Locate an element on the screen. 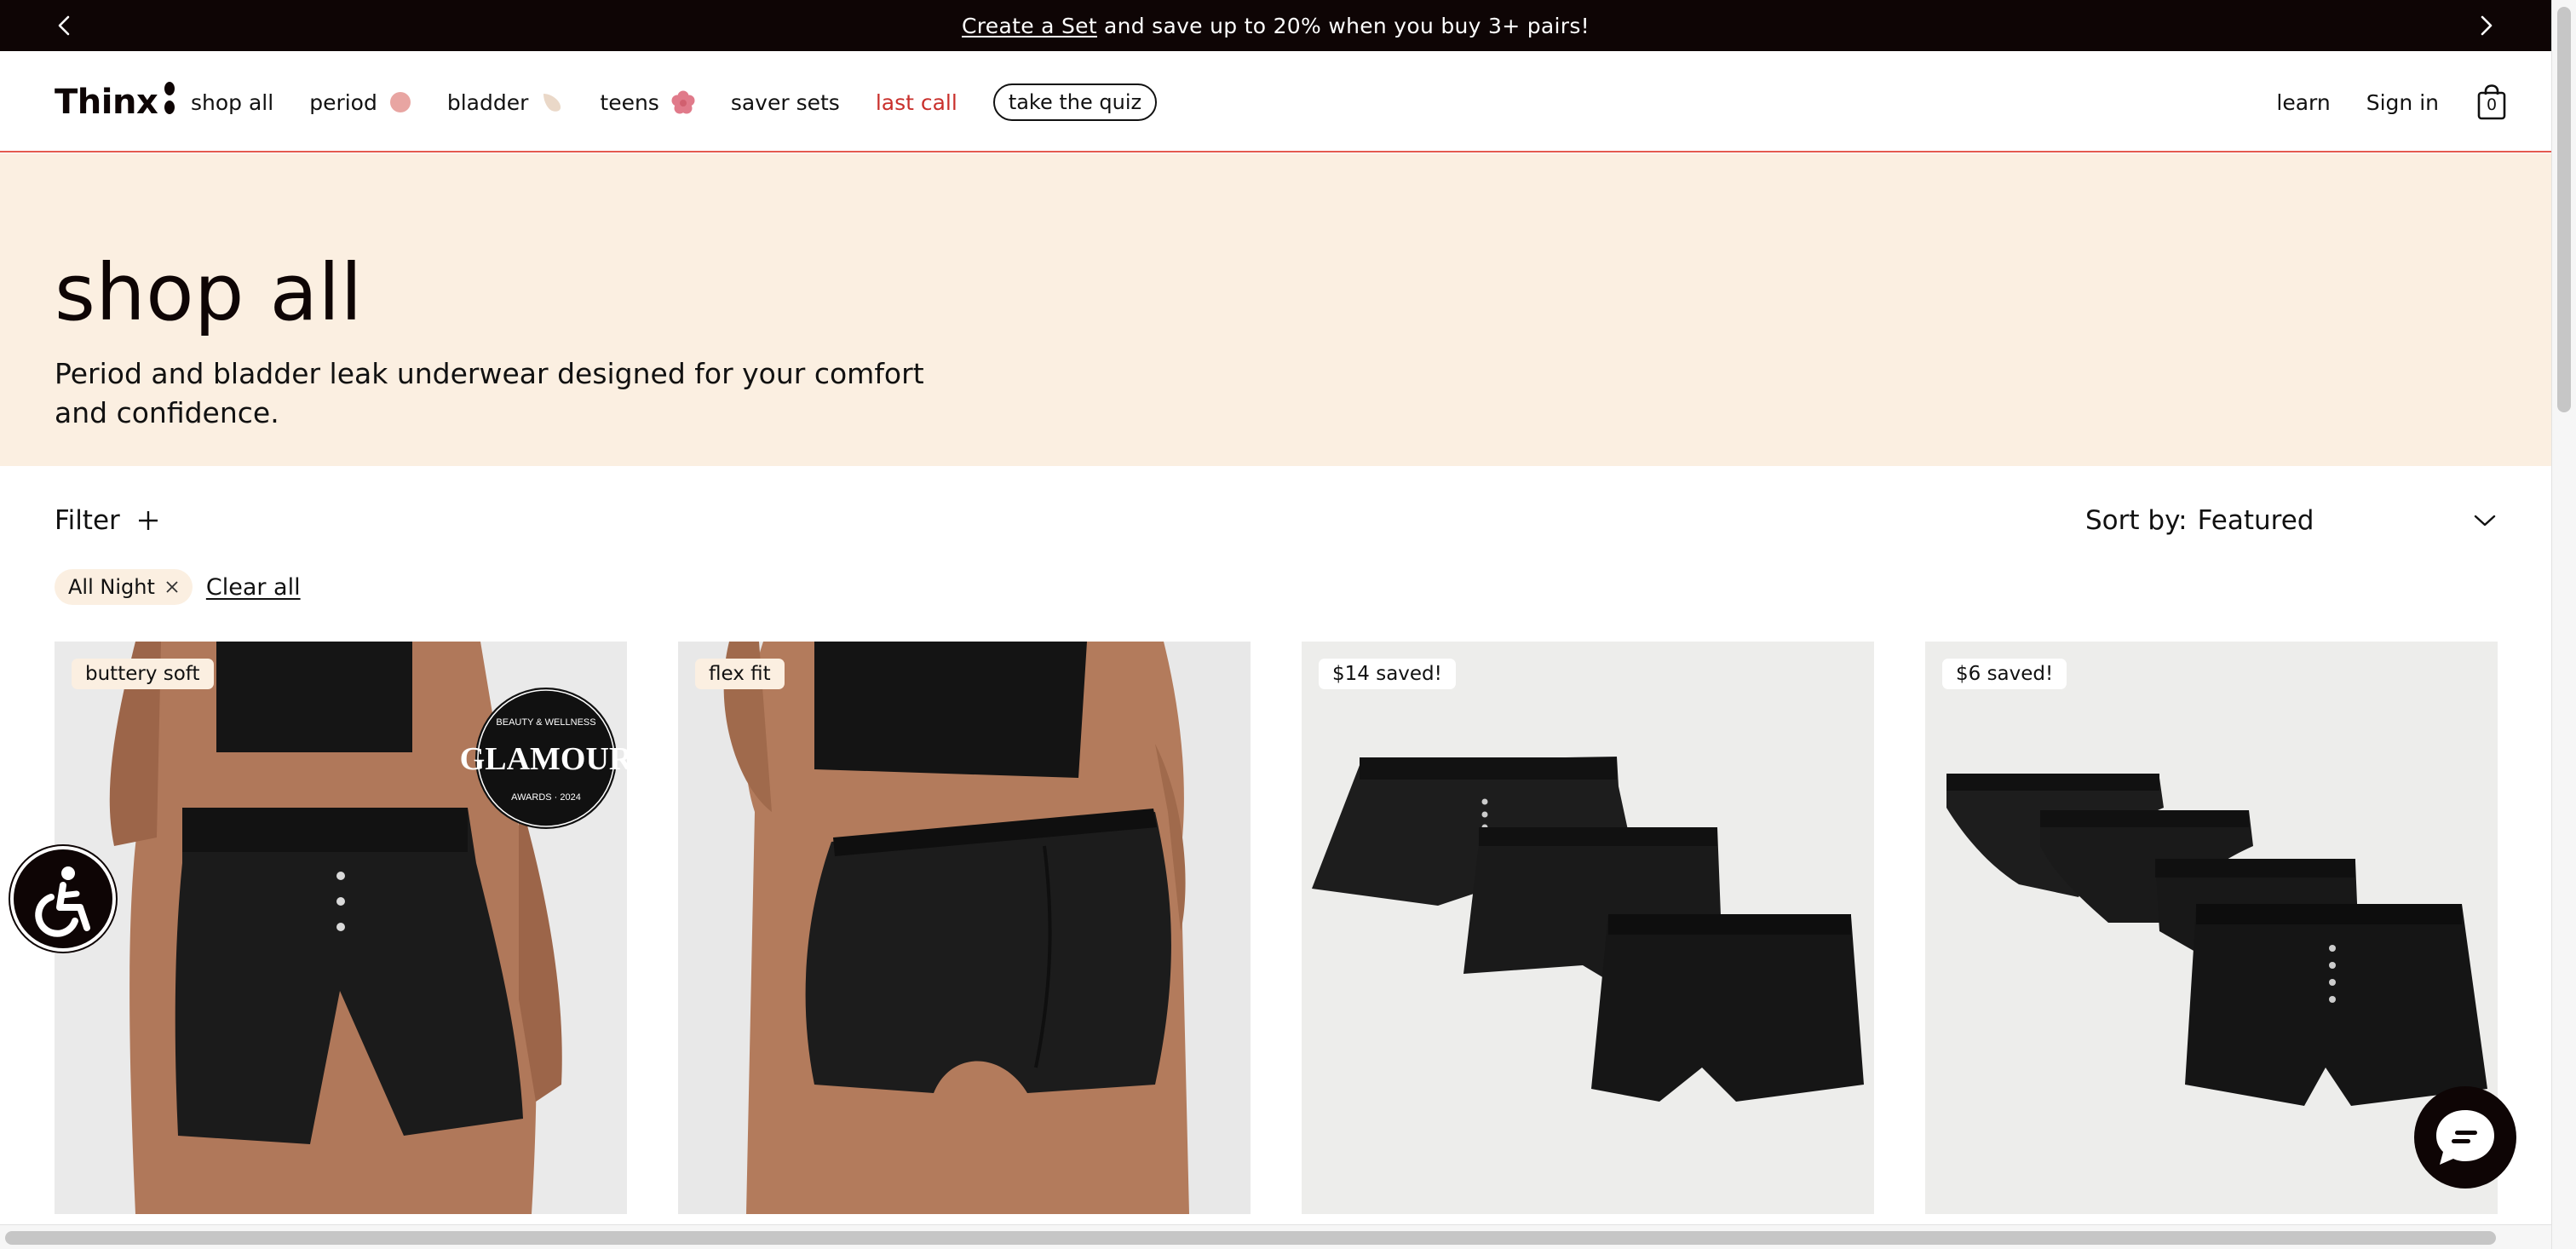  nav-shop-all-label: shop all is located at coordinates (233, 102).